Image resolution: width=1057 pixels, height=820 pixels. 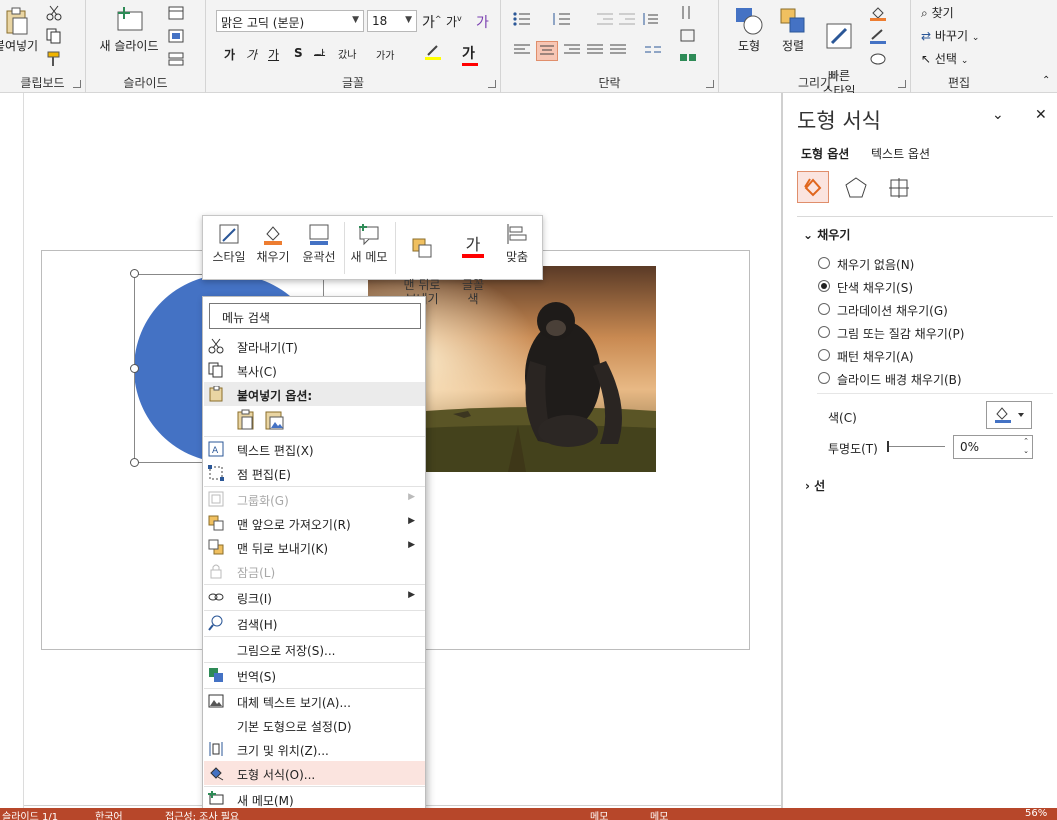 What do you see at coordinates (627, 20) in the screenshot?
I see `increase-indent-icon` at bounding box center [627, 20].